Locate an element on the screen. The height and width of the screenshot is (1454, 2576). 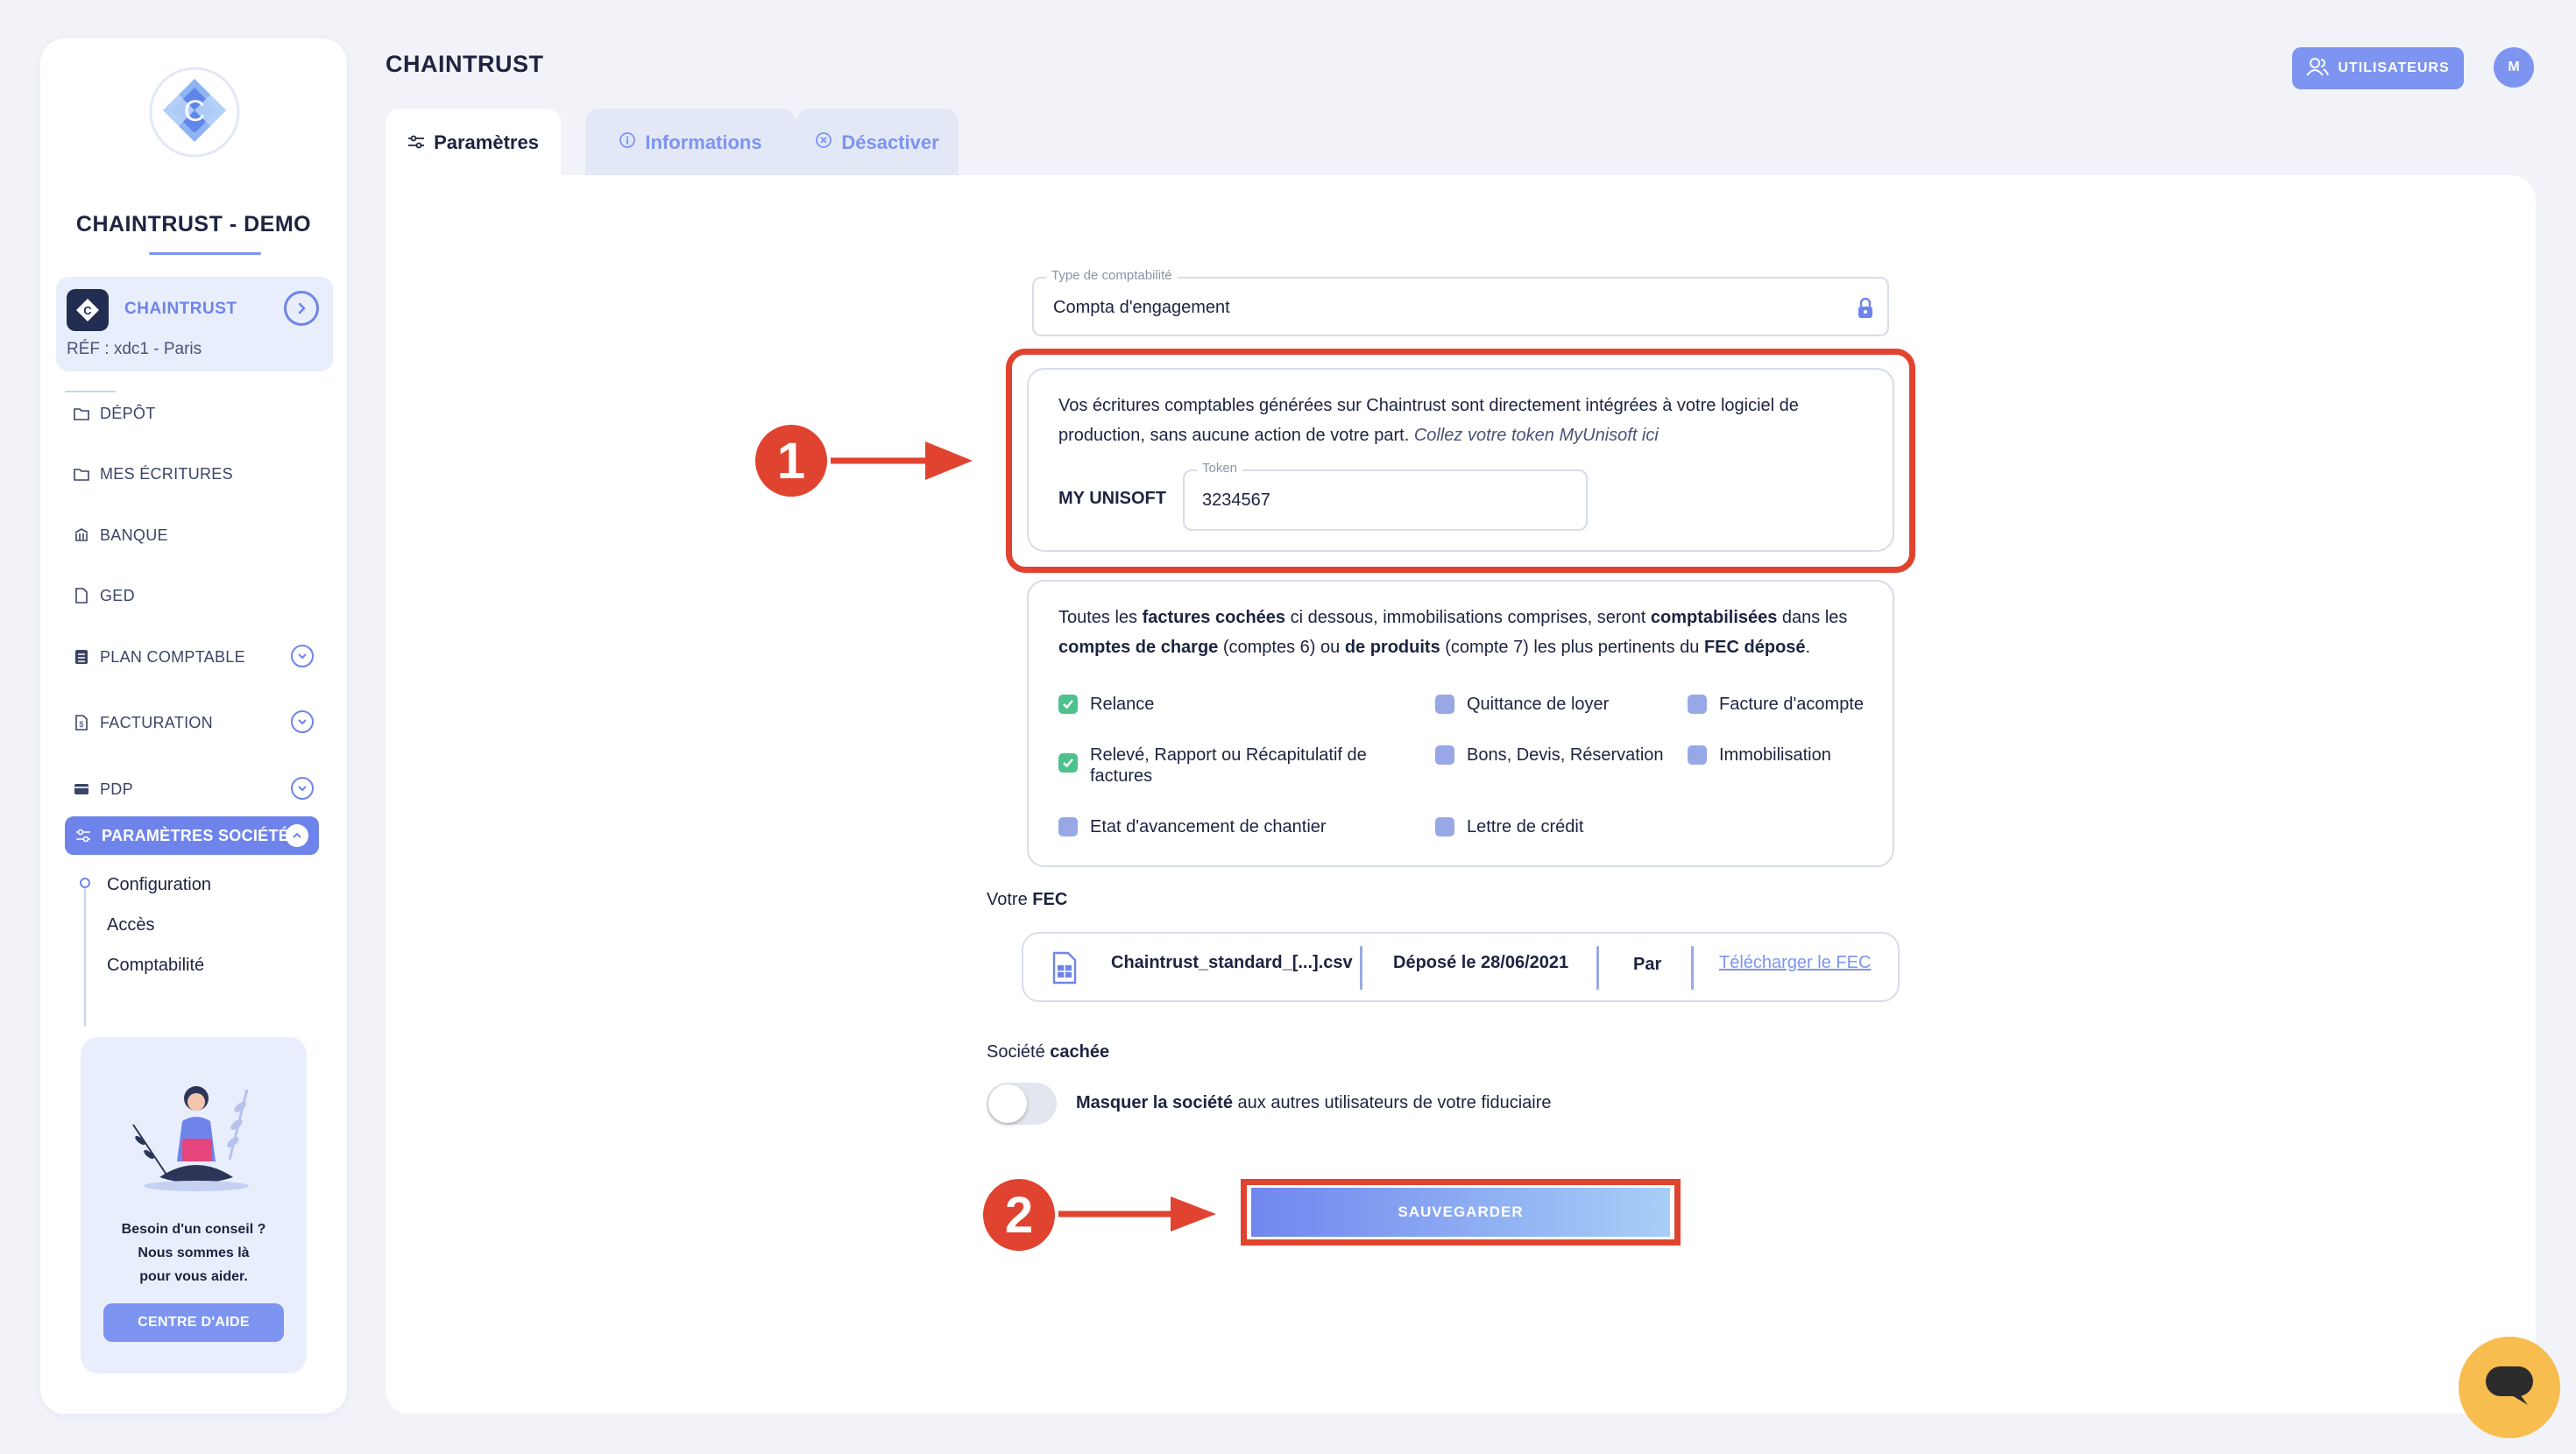
hidden-company-label: Société cachée is located at coordinates (1048, 1052).